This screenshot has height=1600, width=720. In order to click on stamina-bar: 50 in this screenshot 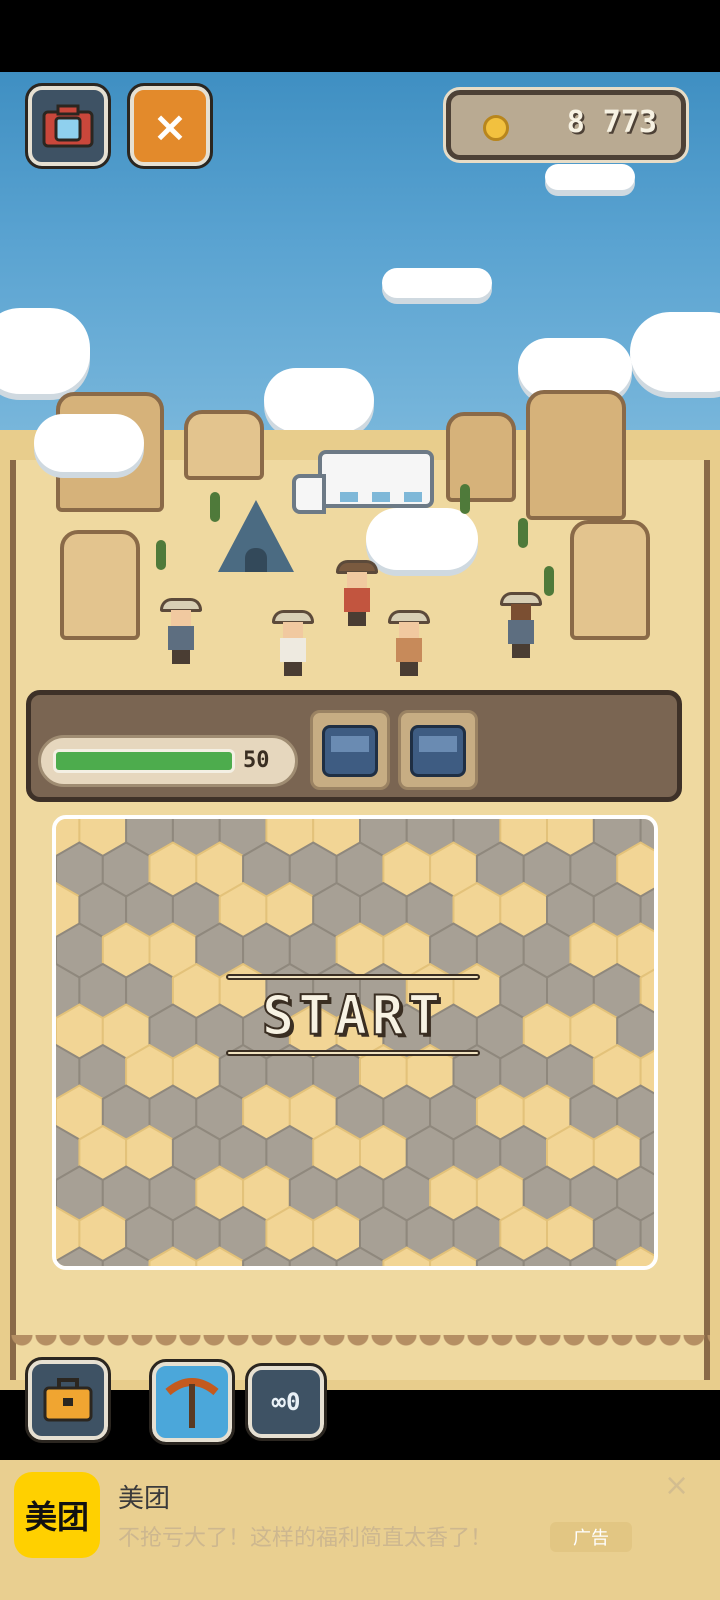, I will do `click(168, 761)`.